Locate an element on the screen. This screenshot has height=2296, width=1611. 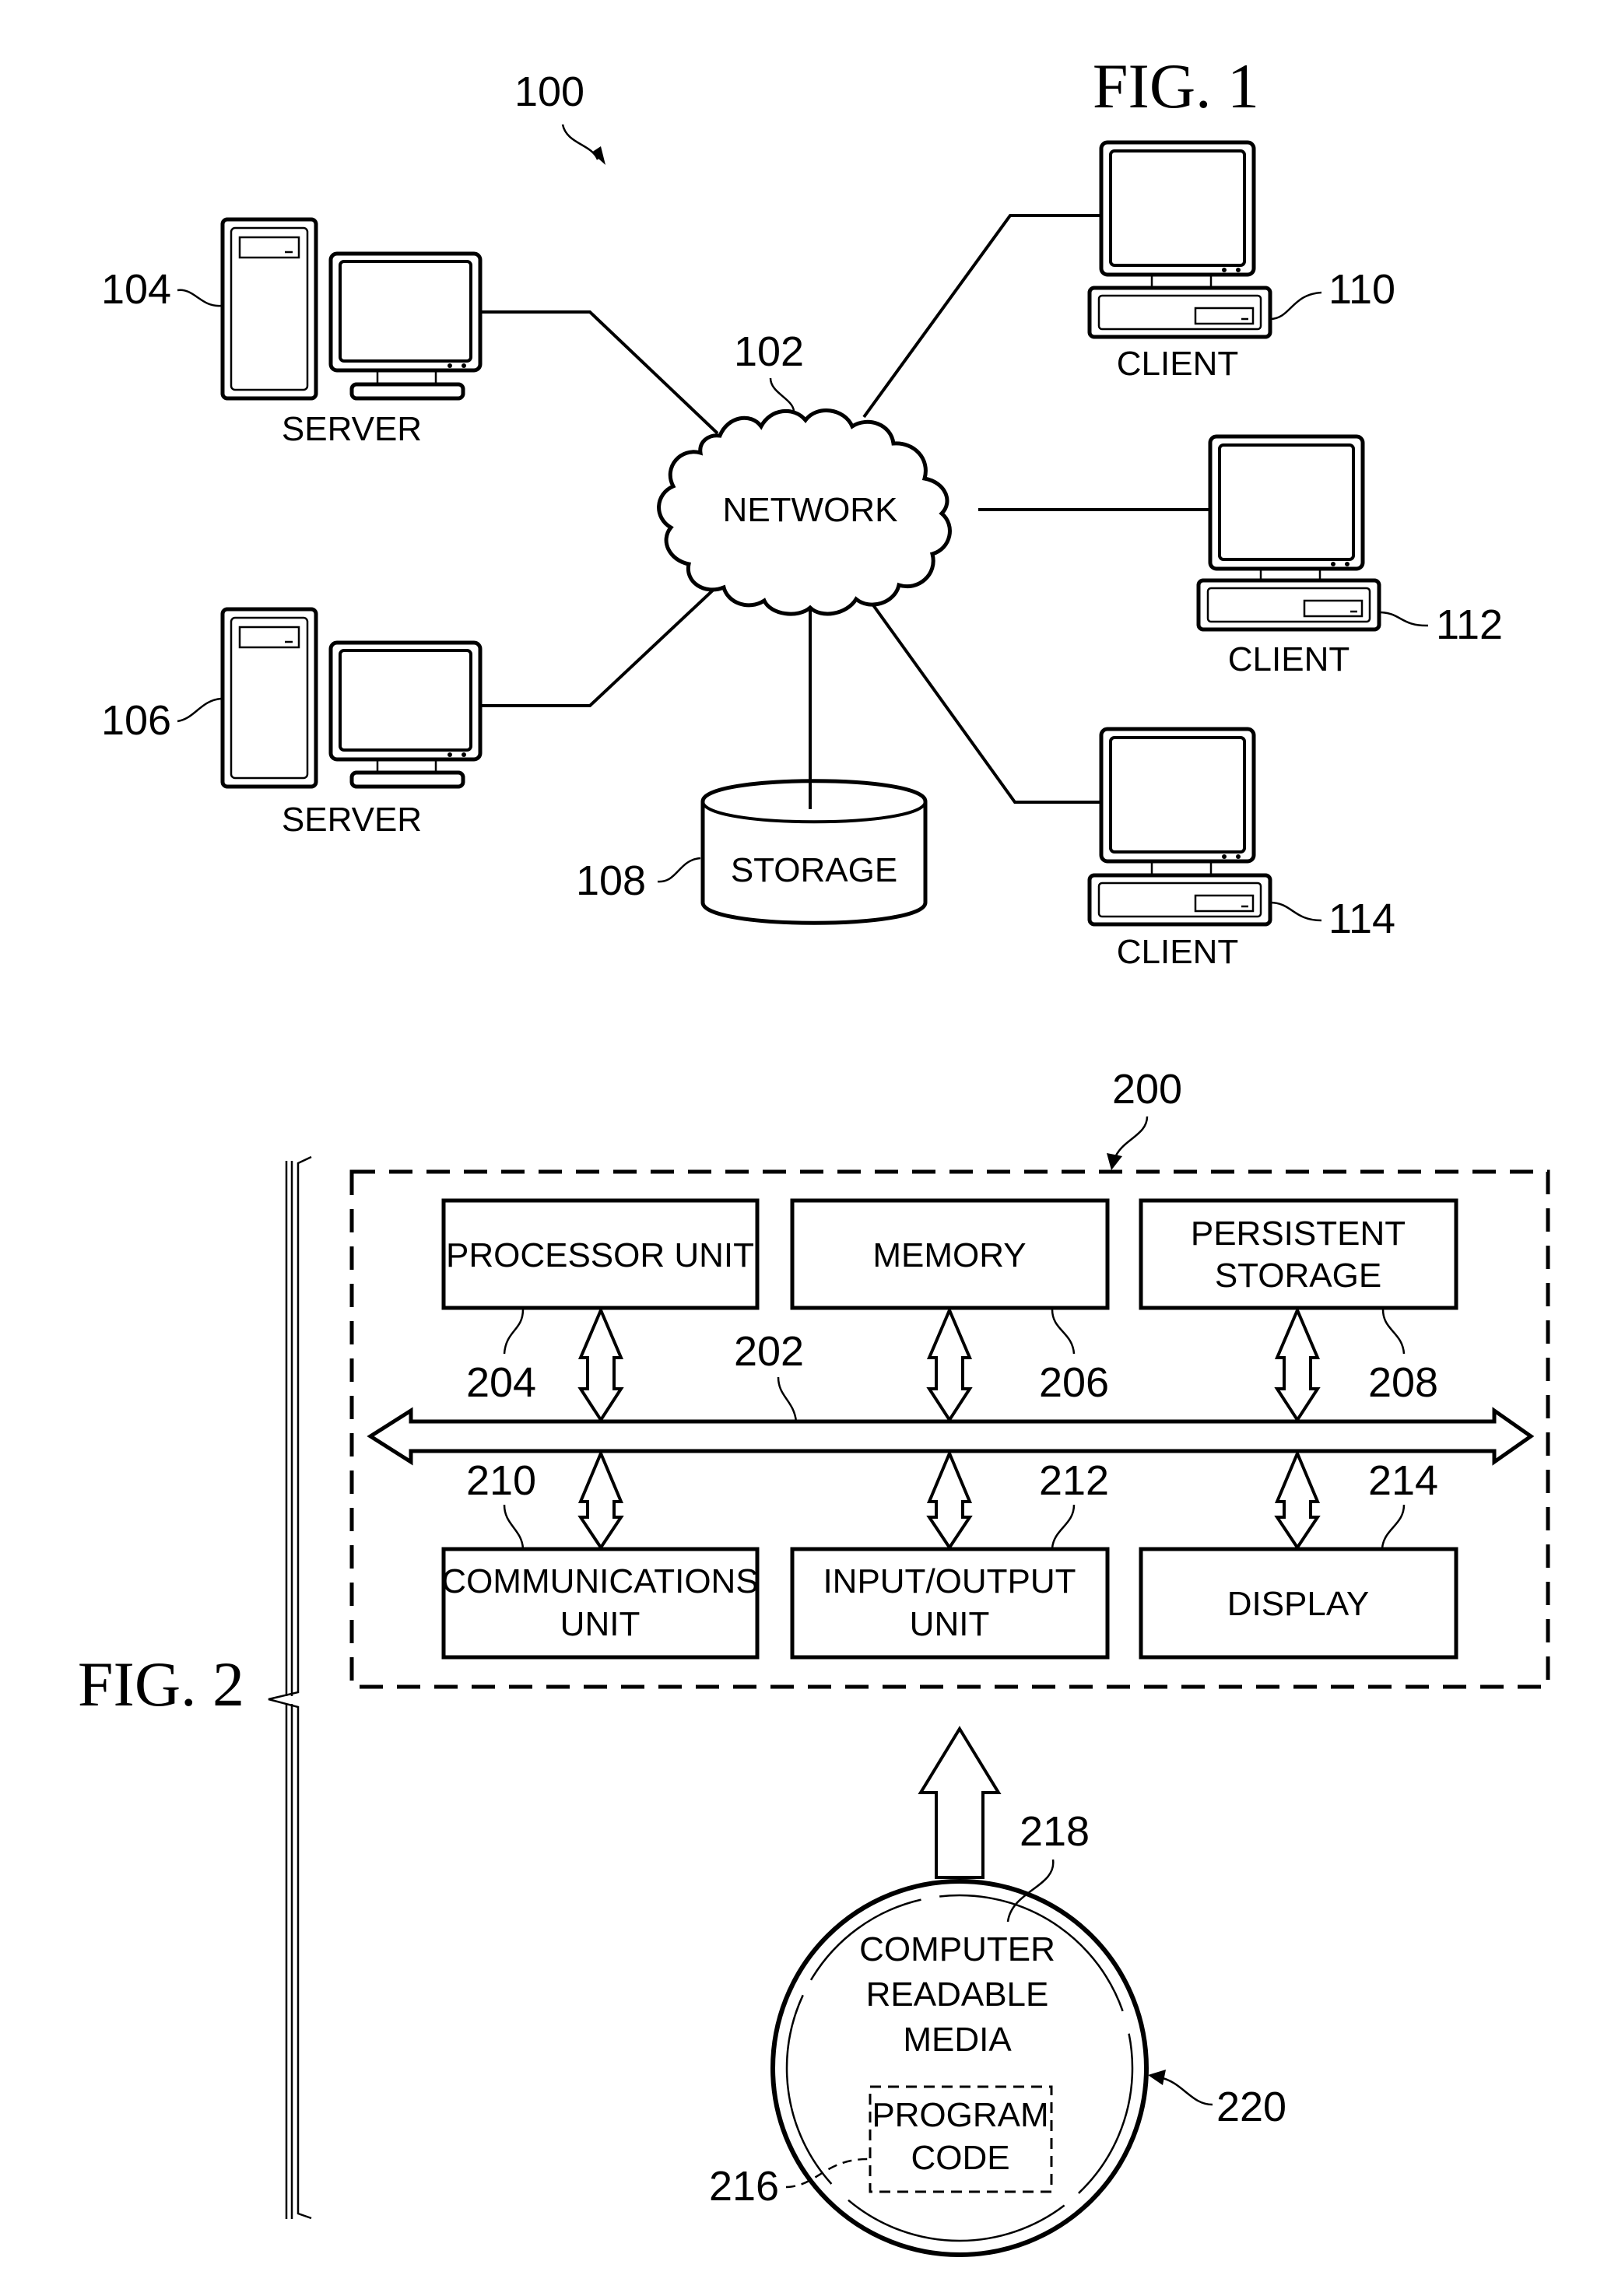
storage-ref: 108 is located at coordinates (611, 880).